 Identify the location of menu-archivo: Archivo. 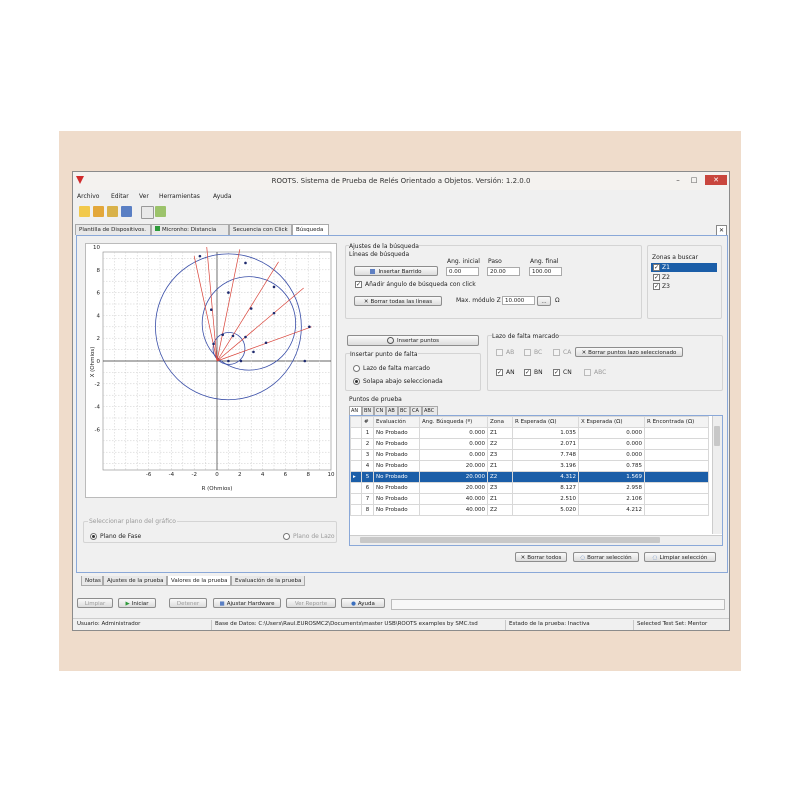
(88, 196).